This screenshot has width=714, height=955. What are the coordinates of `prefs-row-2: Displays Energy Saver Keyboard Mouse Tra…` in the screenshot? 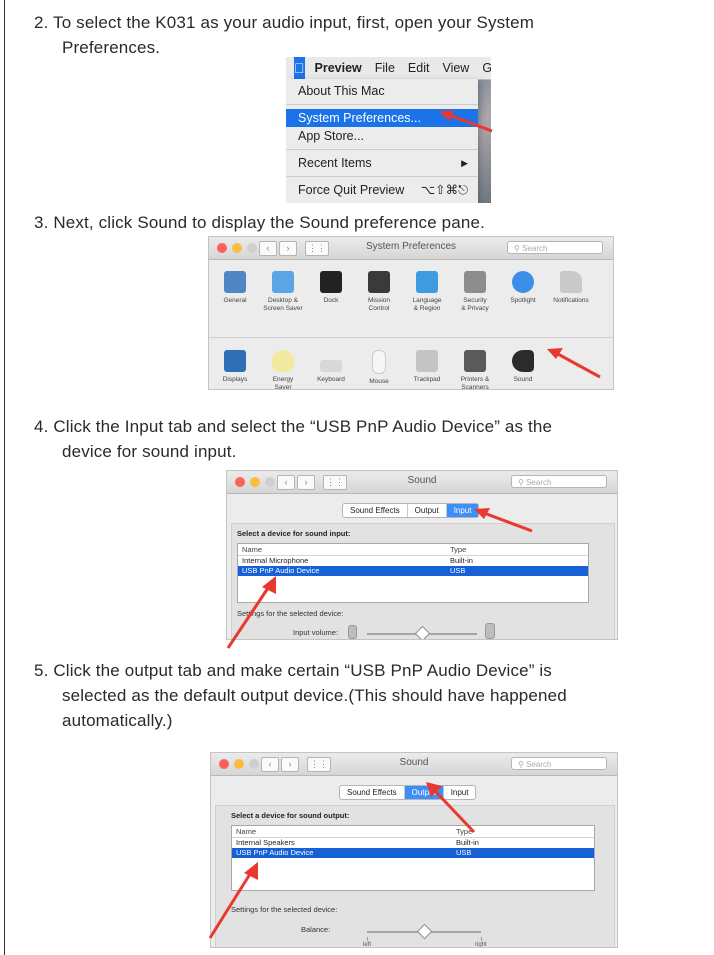 It's located at (411, 363).